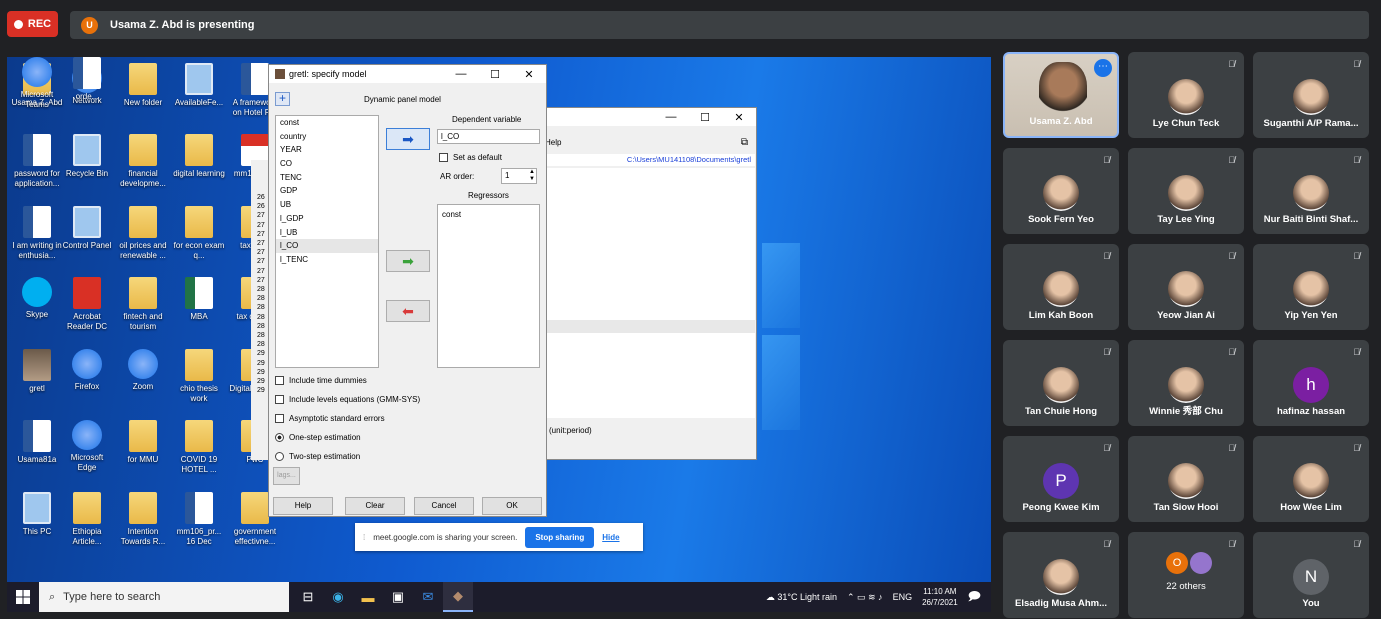  Describe the element at coordinates (488, 286) in the screenshot. I see `regressors-listbox: const` at that location.